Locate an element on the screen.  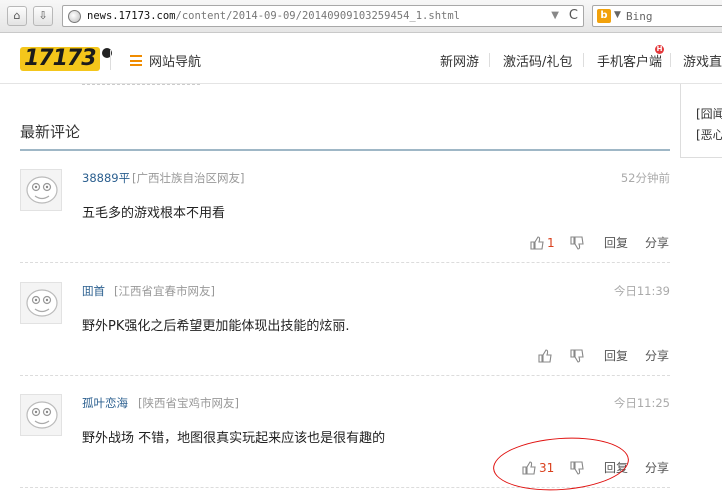
comment-actions: 31 回复 分享 is located at coordinates (596, 468).